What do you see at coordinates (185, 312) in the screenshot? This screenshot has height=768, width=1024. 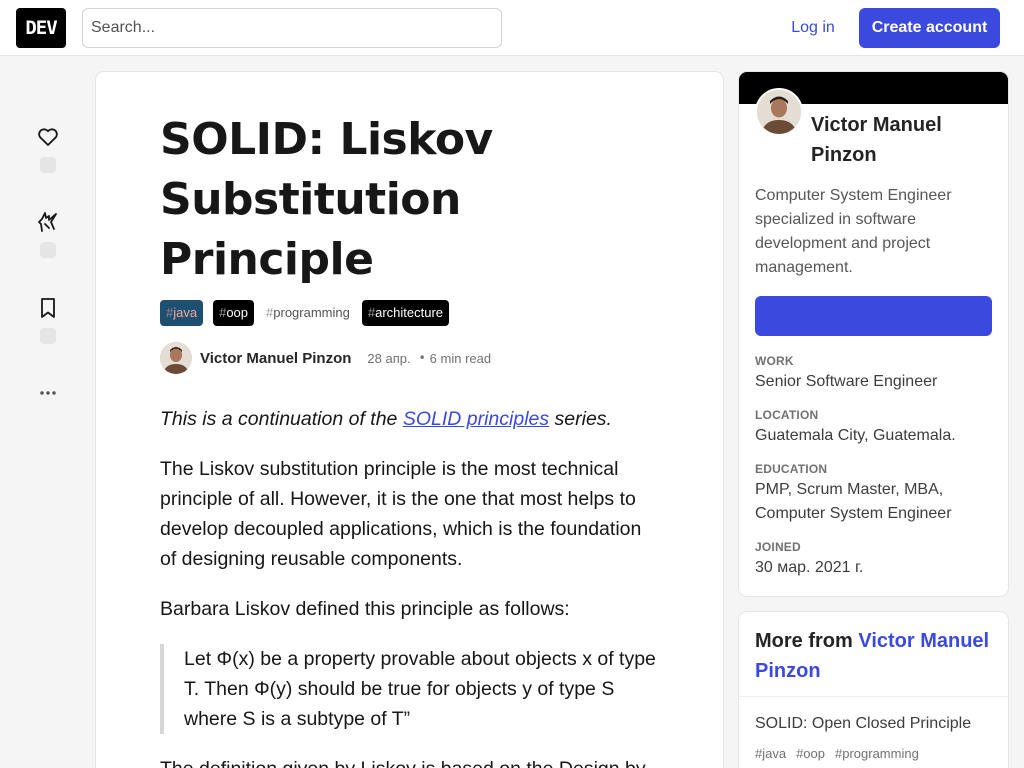 I see `tag-label: java` at bounding box center [185, 312].